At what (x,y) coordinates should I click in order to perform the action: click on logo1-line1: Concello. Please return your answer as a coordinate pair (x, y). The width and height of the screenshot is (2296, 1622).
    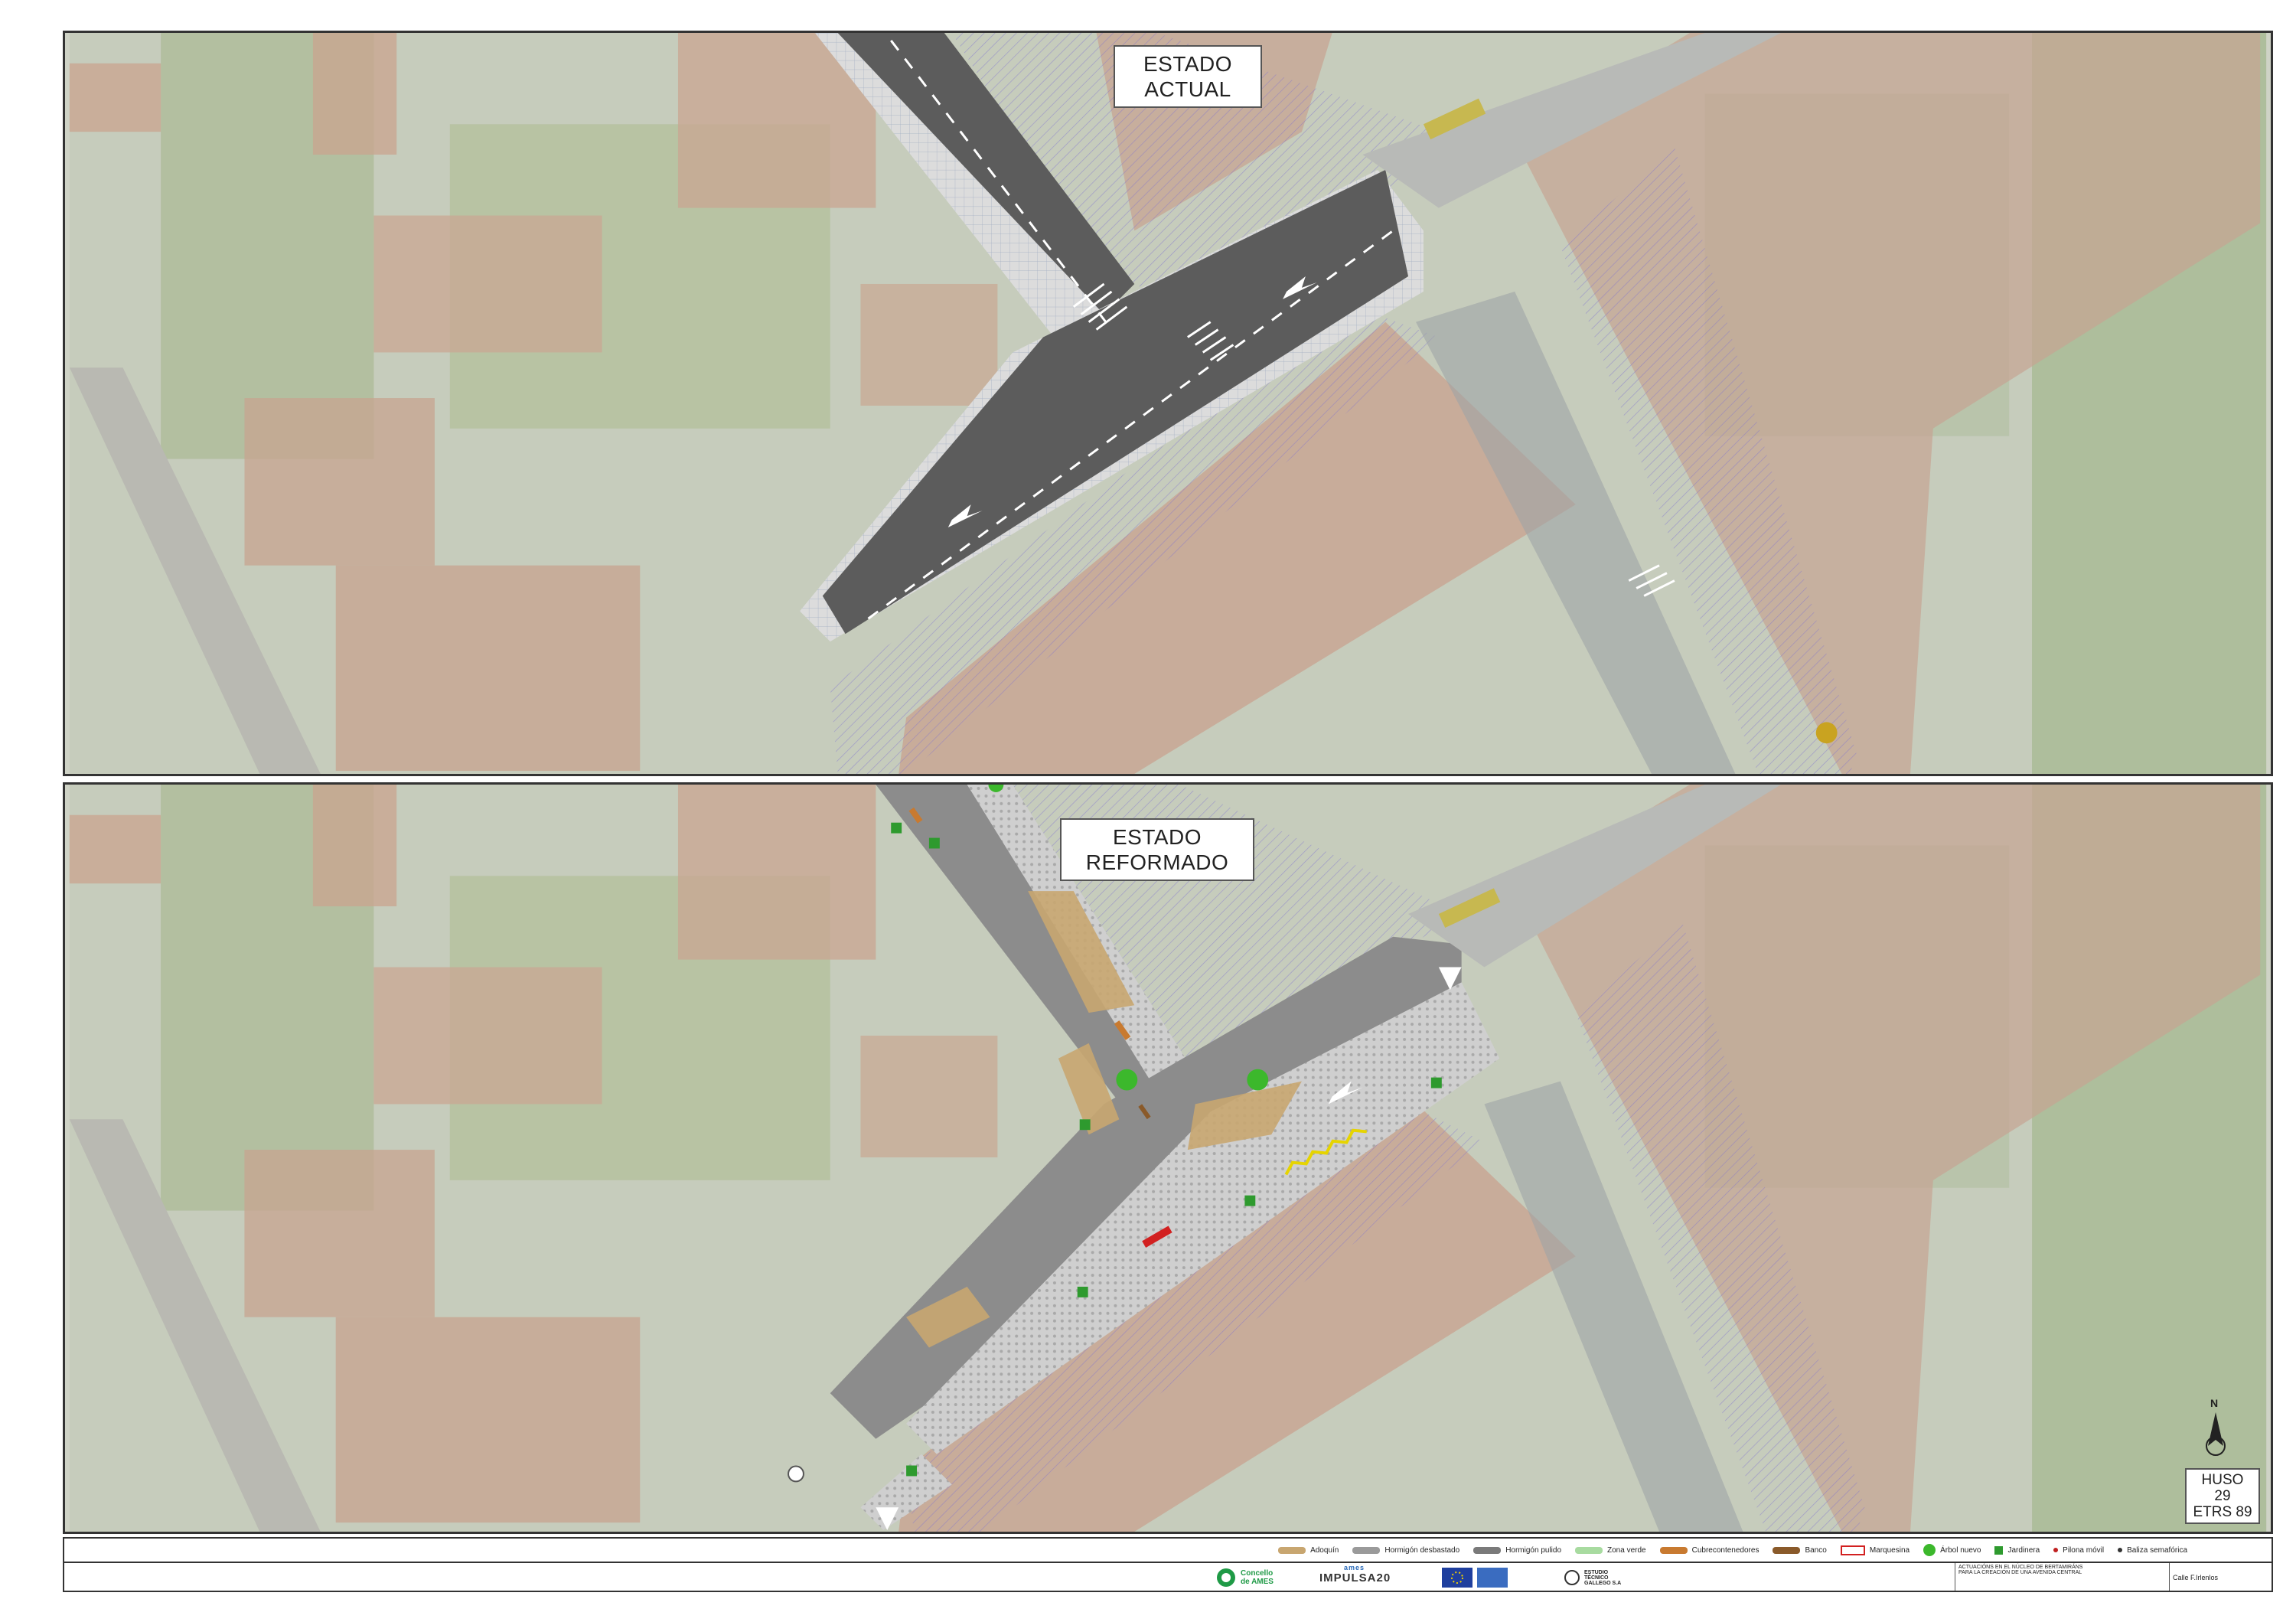
    Looking at the image, I should click on (1257, 1573).